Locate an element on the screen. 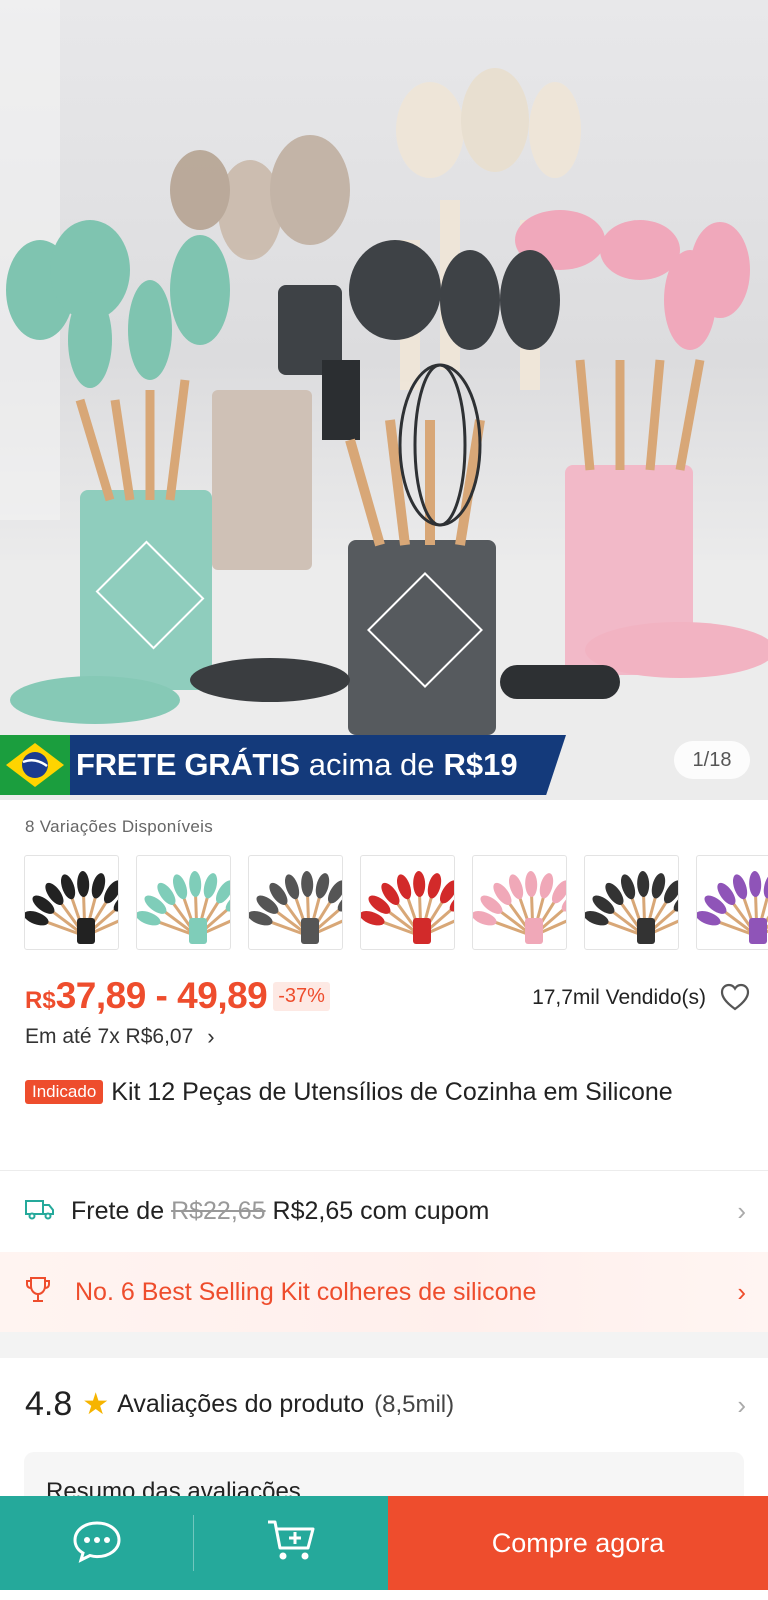 This screenshot has height=1600, width=768. heart-icon is located at coordinates (735, 997).